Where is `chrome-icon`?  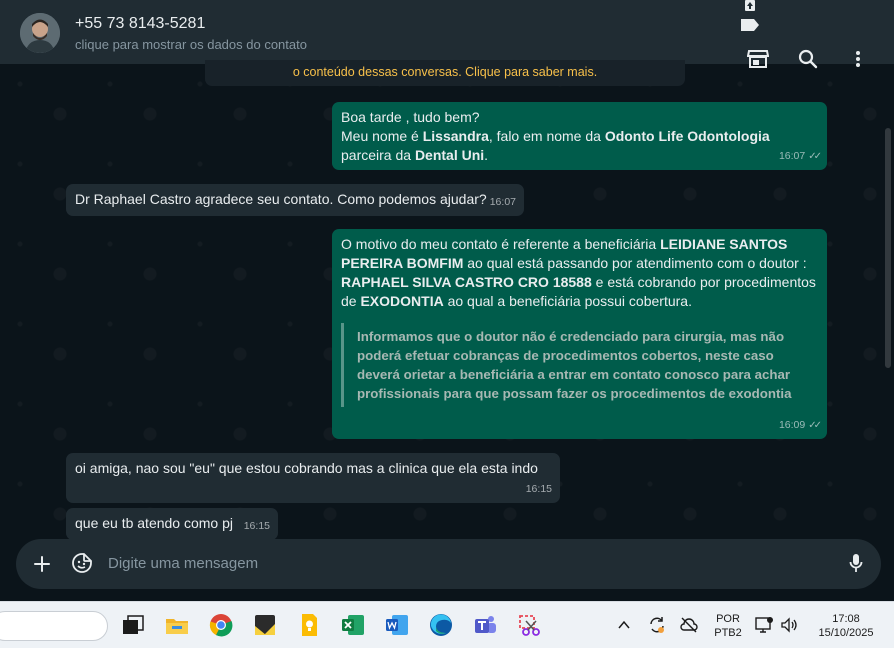 chrome-icon is located at coordinates (221, 625).